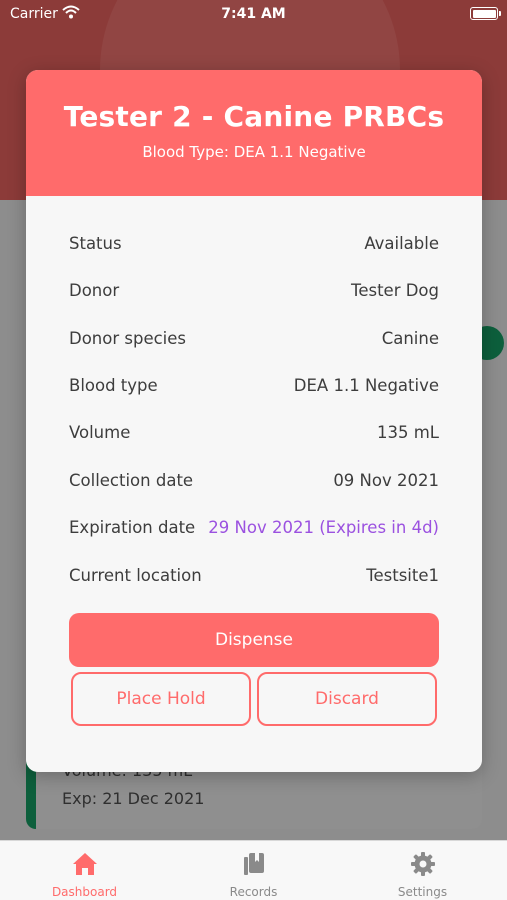 This screenshot has height=900, width=507. What do you see at coordinates (254, 152) in the screenshot?
I see `modal-subtitle: Blood Type: DEA 1.1 Negative` at bounding box center [254, 152].